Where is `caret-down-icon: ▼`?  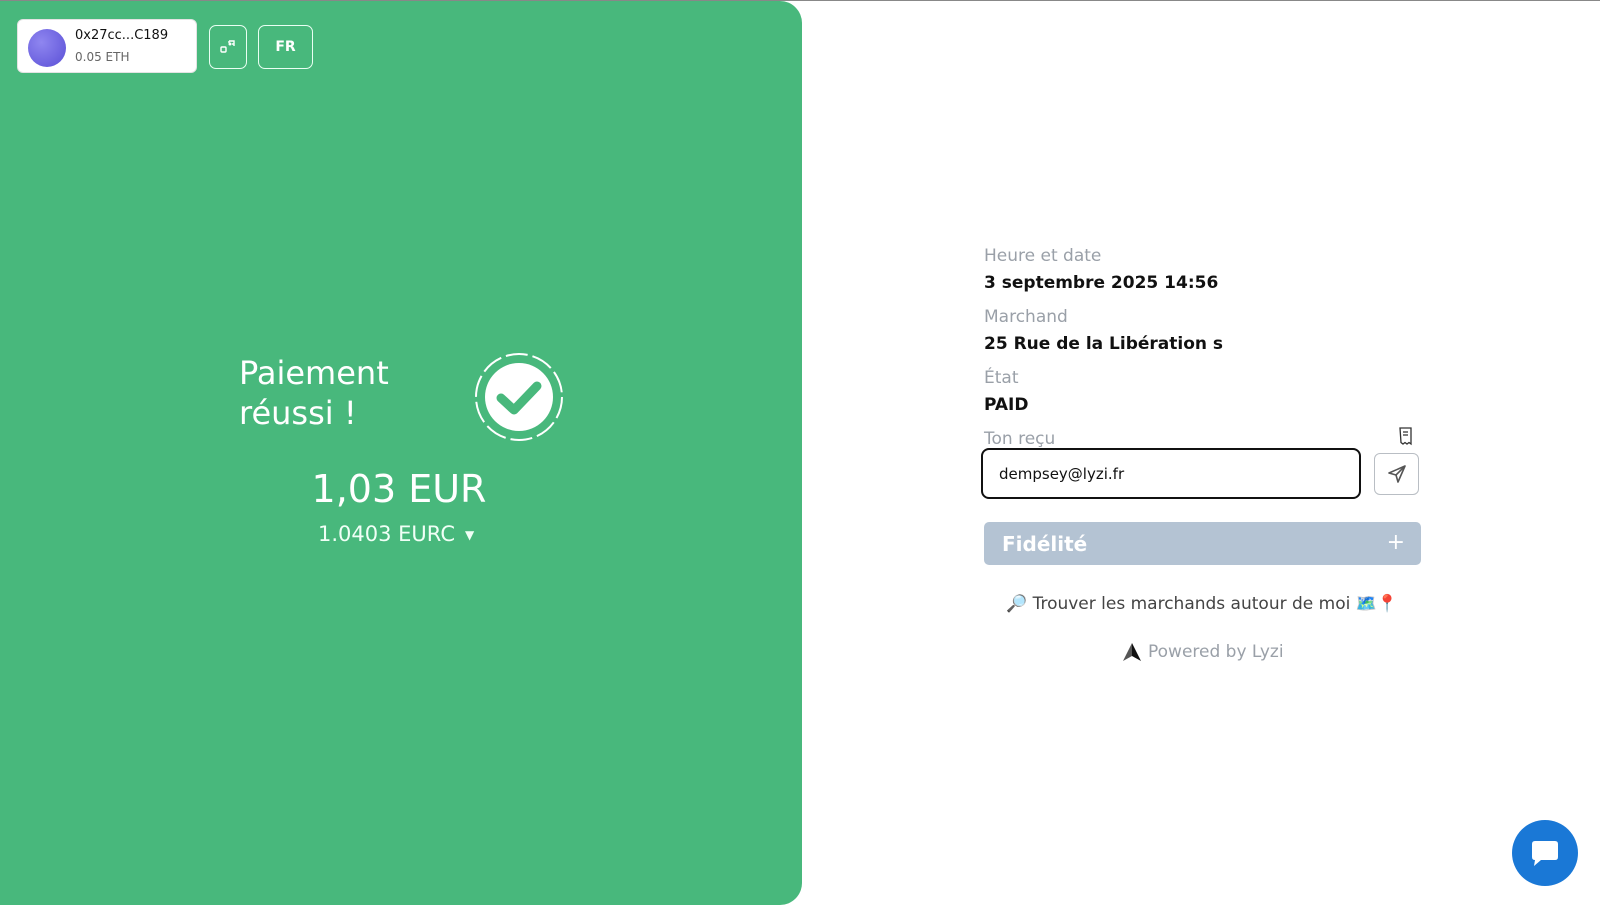
caret-down-icon: ▼ is located at coordinates (470, 535).